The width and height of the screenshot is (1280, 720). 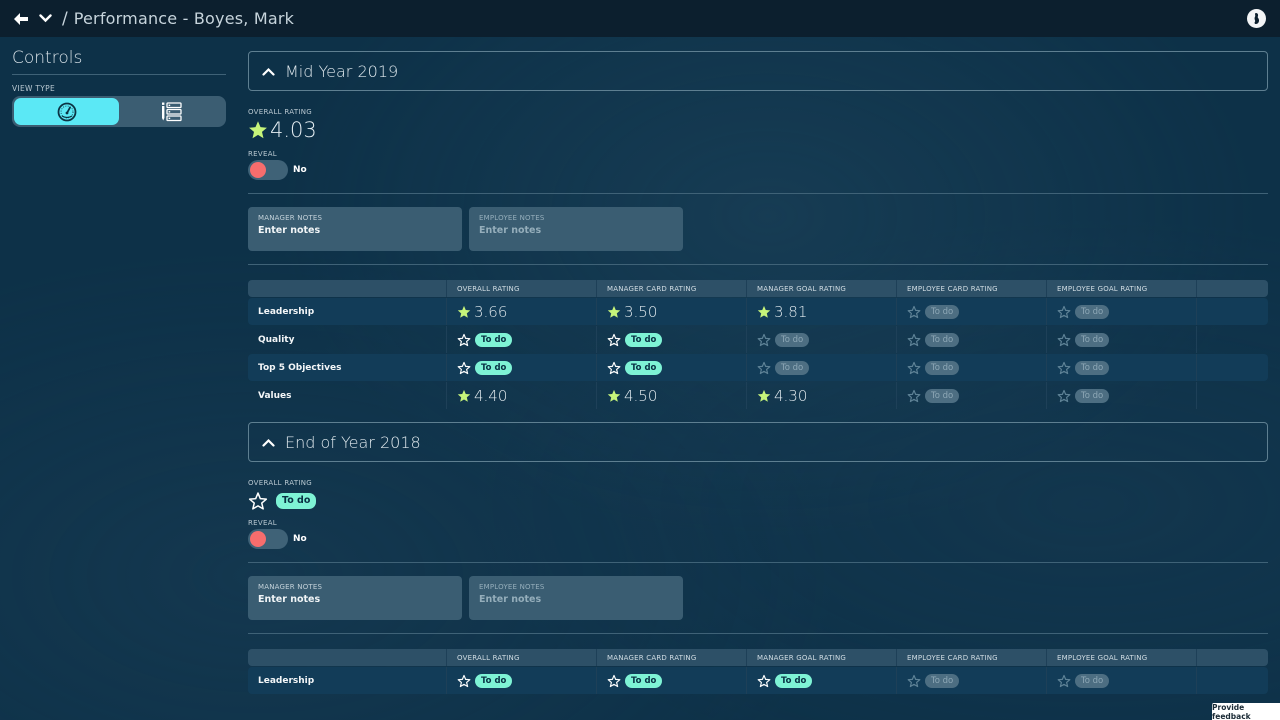 What do you see at coordinates (758, 442) in the screenshot?
I see `section-header-toggle: End of Year 2018` at bounding box center [758, 442].